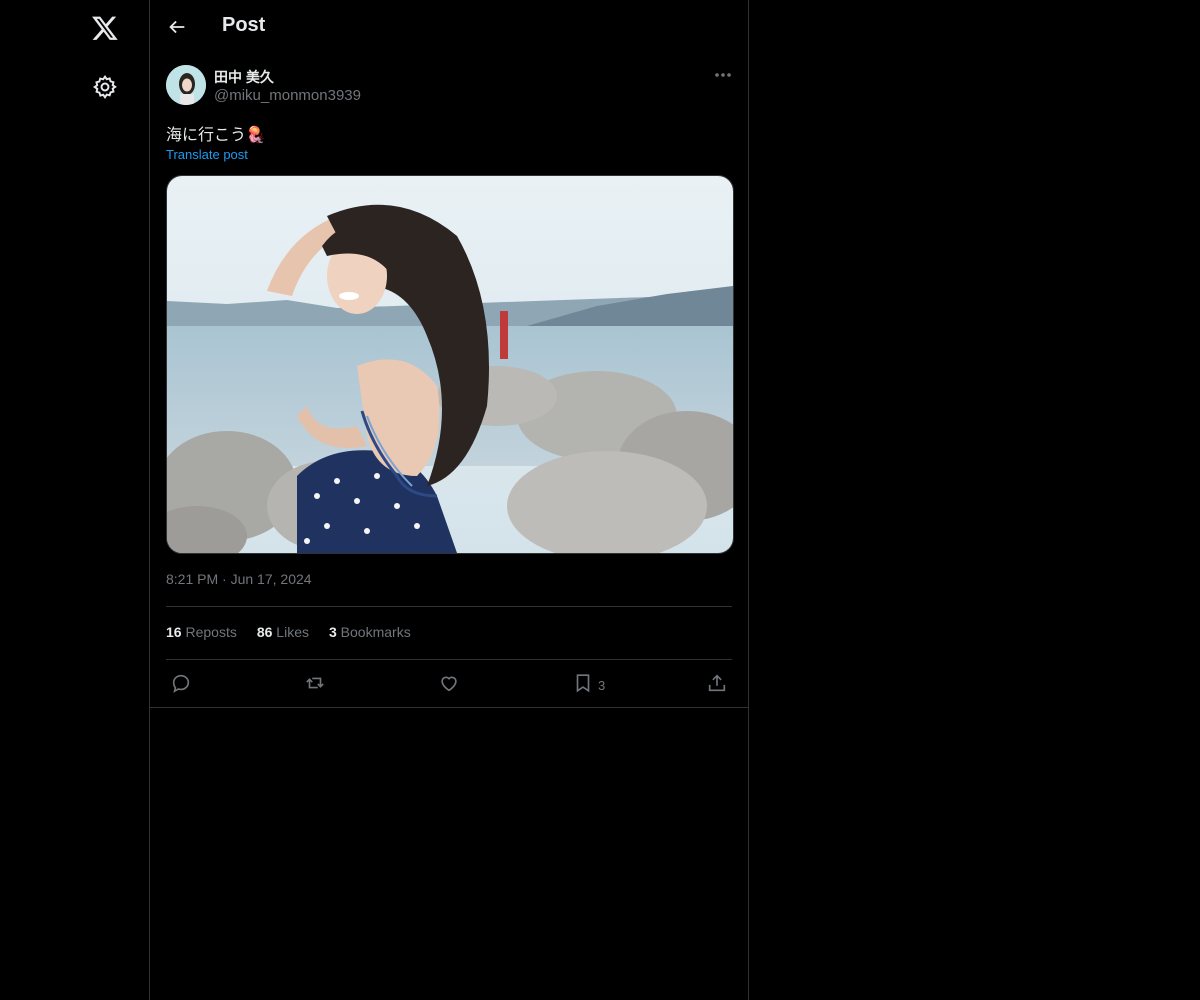  I want to click on reply-icon, so click(181, 683).